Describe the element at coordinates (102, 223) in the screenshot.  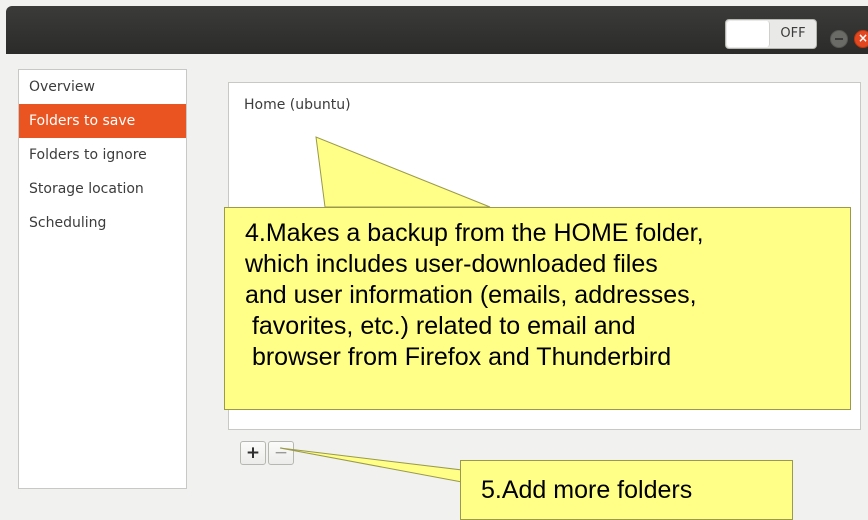
I see `sidebar-item-scheduling: Scheduling` at that location.